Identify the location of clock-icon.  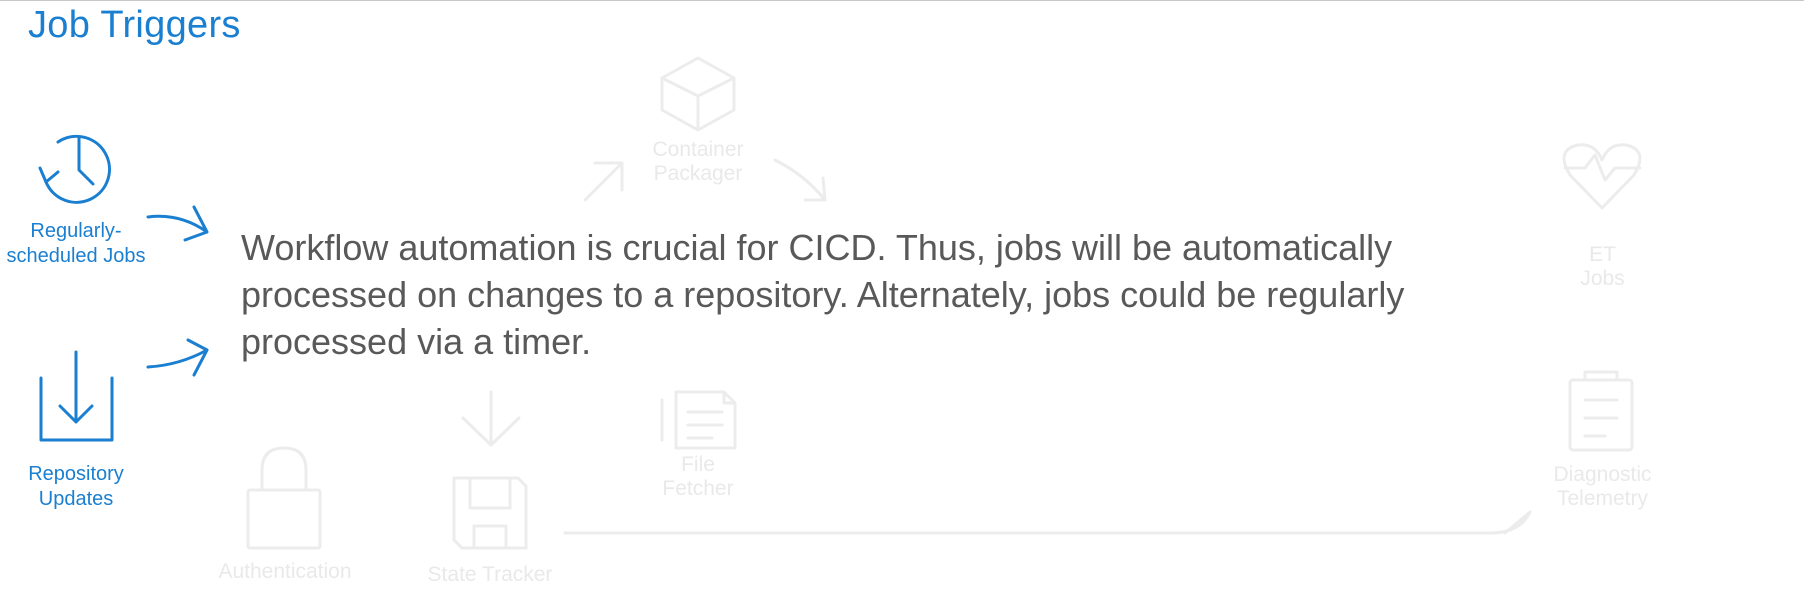
(74, 169).